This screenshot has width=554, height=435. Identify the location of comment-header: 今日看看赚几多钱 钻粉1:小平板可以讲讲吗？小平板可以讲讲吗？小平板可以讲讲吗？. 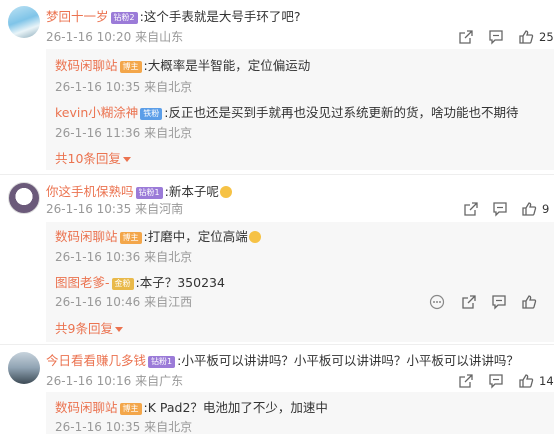
(282, 359).